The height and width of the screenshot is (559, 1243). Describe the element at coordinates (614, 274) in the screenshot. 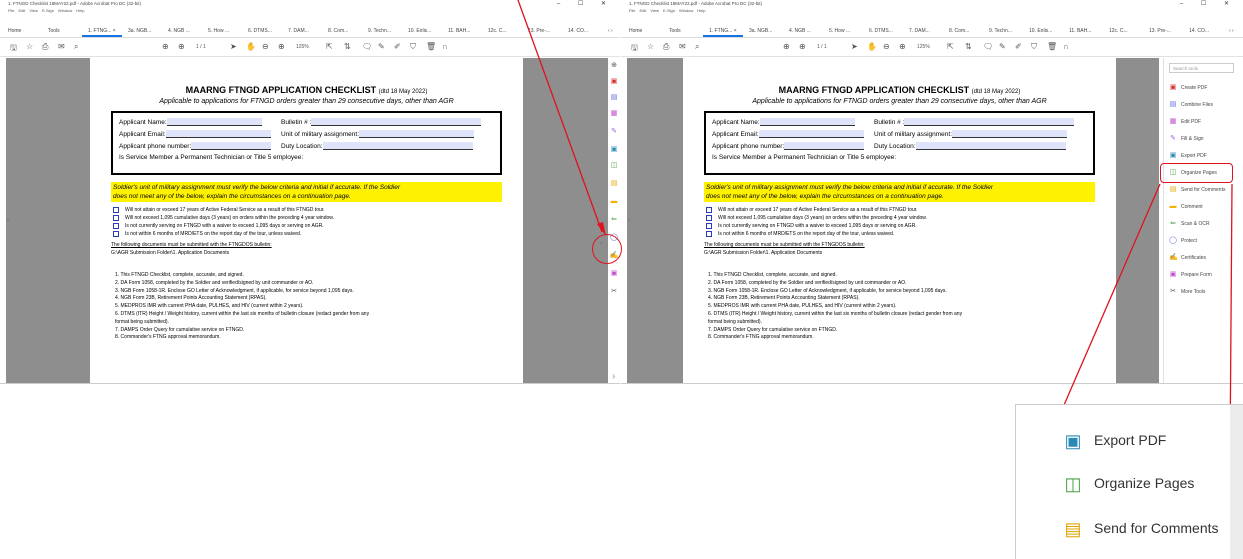

I see `prepare-form-icon: ▣` at that location.